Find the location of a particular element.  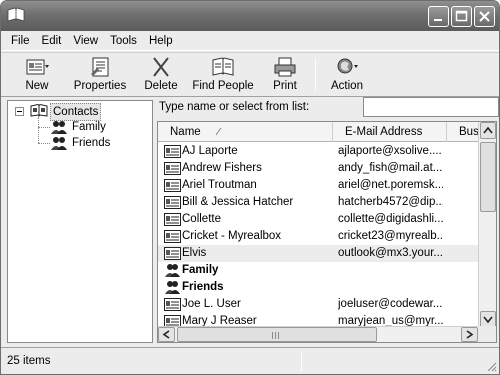

action-button-label: Action is located at coordinates (347, 86).